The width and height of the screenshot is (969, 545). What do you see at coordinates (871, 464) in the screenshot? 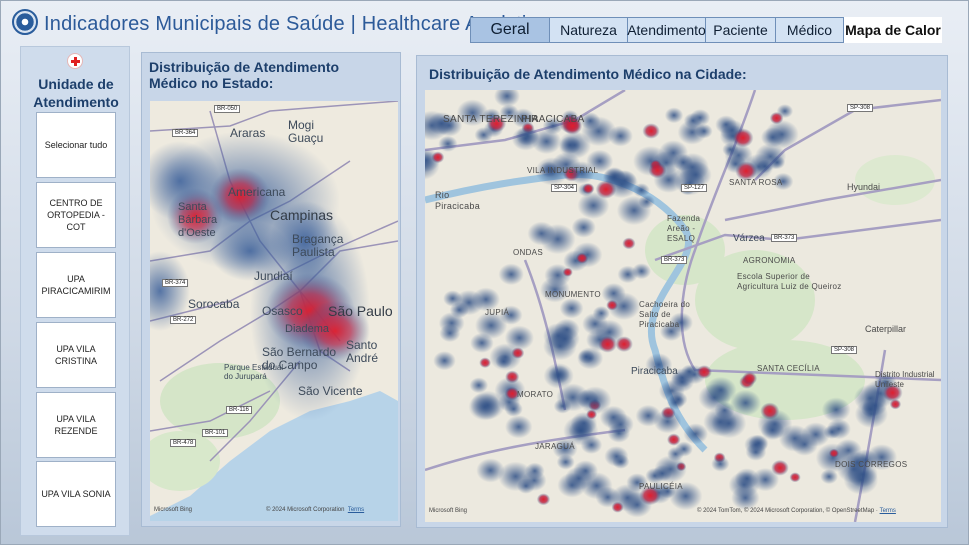
I see `map-label: DOIS CÓRREGOS` at bounding box center [871, 464].